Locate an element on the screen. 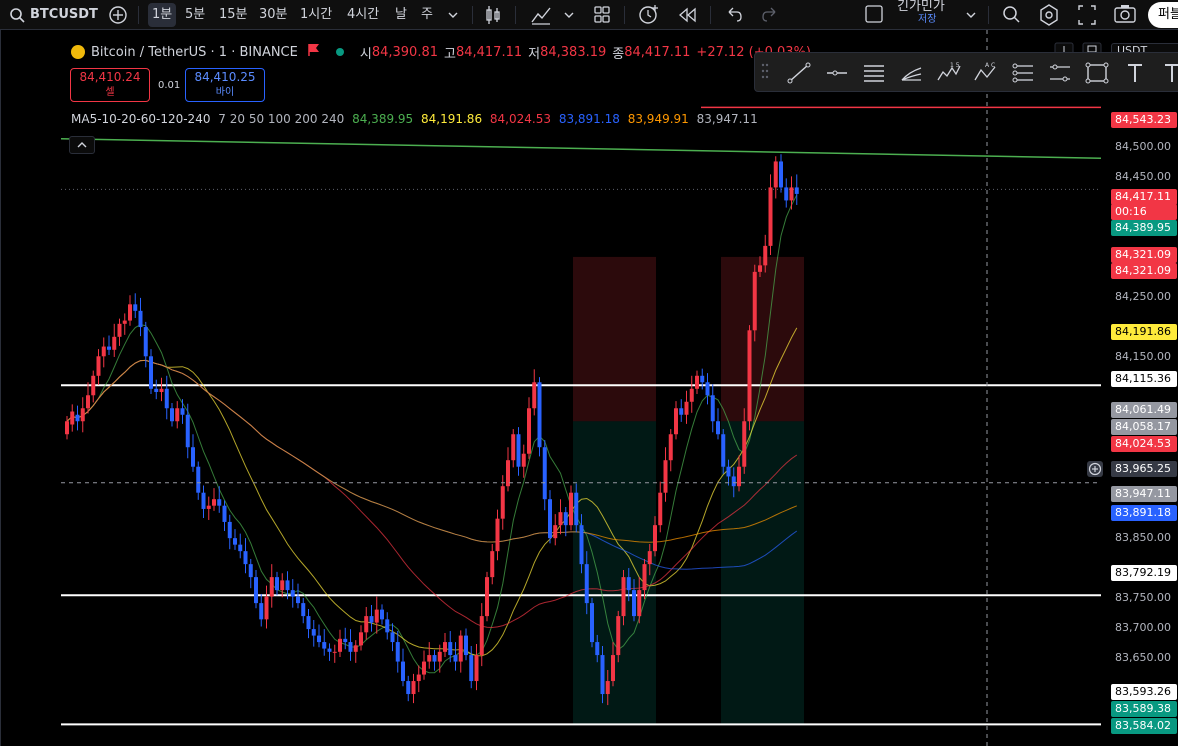  publish-button: 퍼블 is located at coordinates (1163, 15).